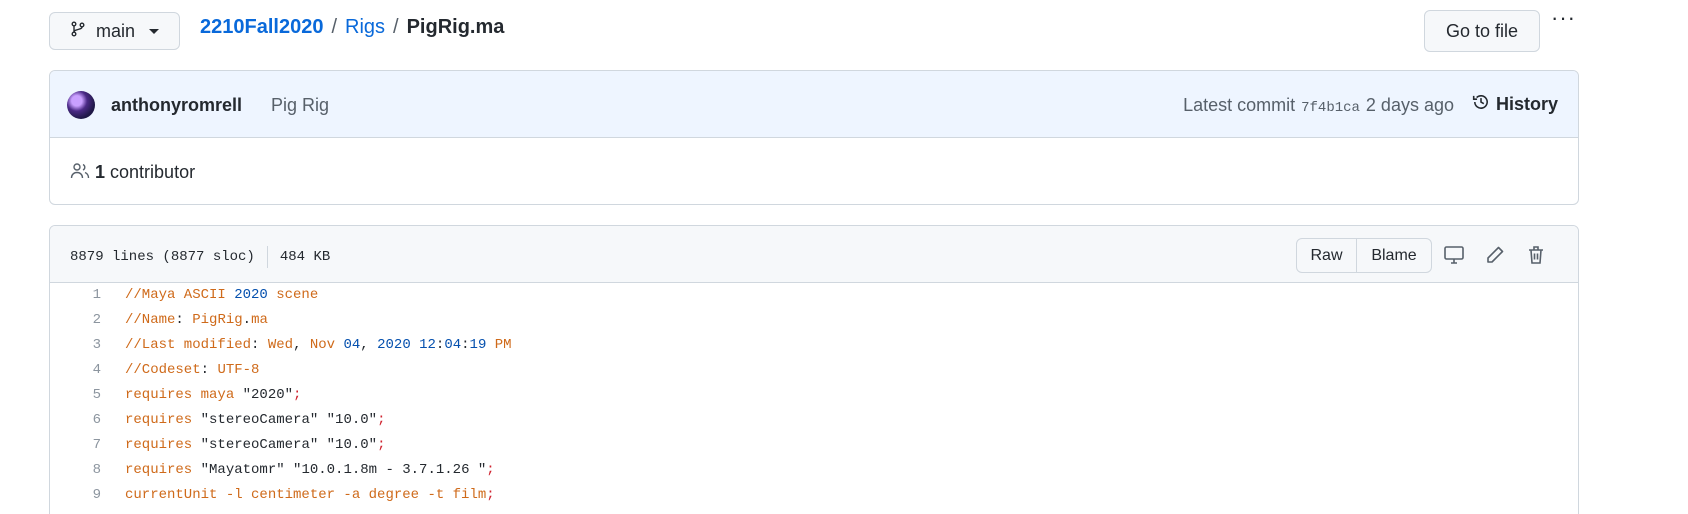 Image resolution: width=1688 pixels, height=514 pixels. What do you see at coordinates (153, 172) in the screenshot?
I see `contributors-label: contributor` at bounding box center [153, 172].